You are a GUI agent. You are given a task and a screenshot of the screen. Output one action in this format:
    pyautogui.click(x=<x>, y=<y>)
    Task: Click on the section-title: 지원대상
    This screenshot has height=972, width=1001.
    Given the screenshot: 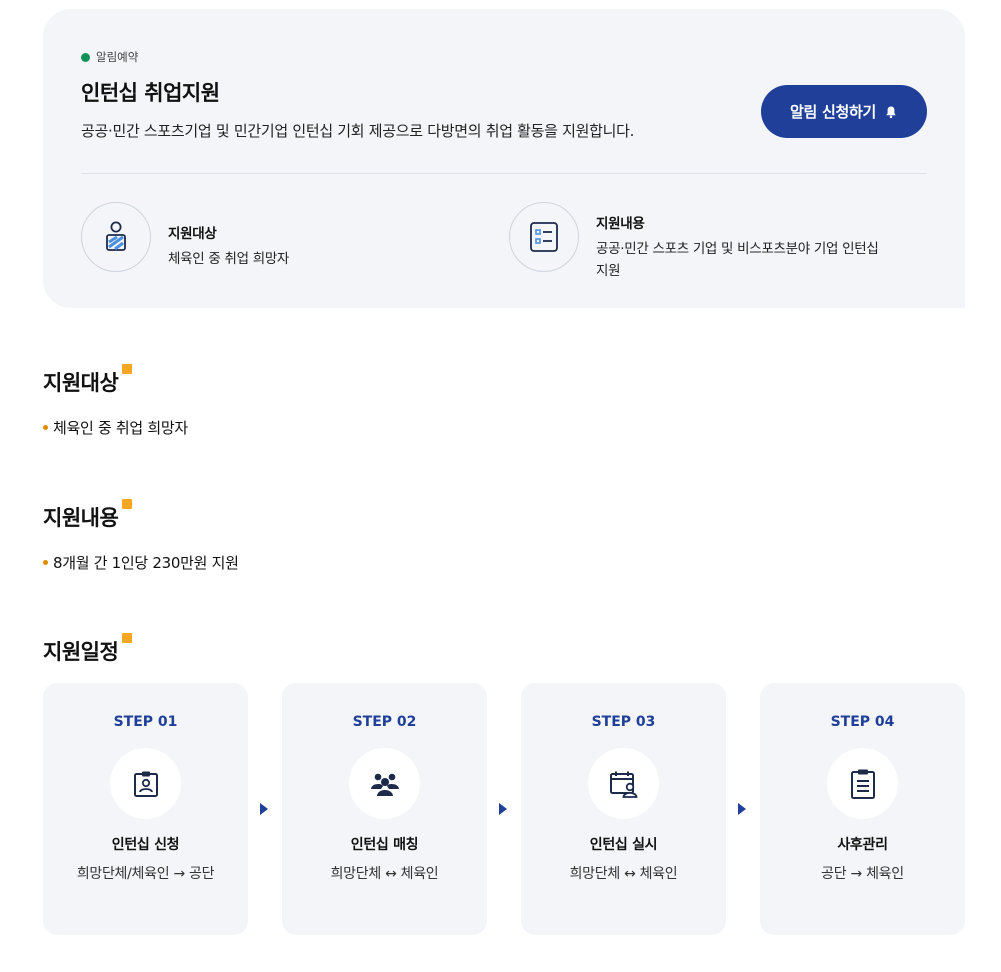 What is the action you would take?
    pyautogui.click(x=88, y=380)
    